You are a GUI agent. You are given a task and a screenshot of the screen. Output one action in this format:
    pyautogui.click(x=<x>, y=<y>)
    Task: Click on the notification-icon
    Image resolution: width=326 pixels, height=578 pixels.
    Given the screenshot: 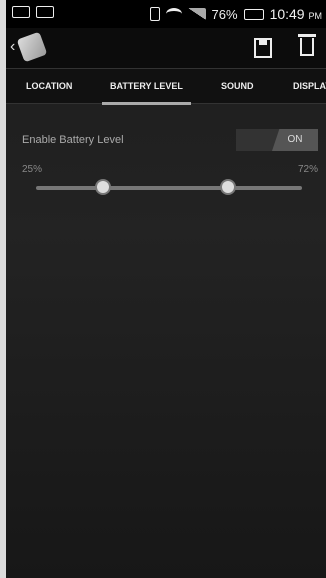 What is the action you would take?
    pyautogui.click(x=21, y=12)
    